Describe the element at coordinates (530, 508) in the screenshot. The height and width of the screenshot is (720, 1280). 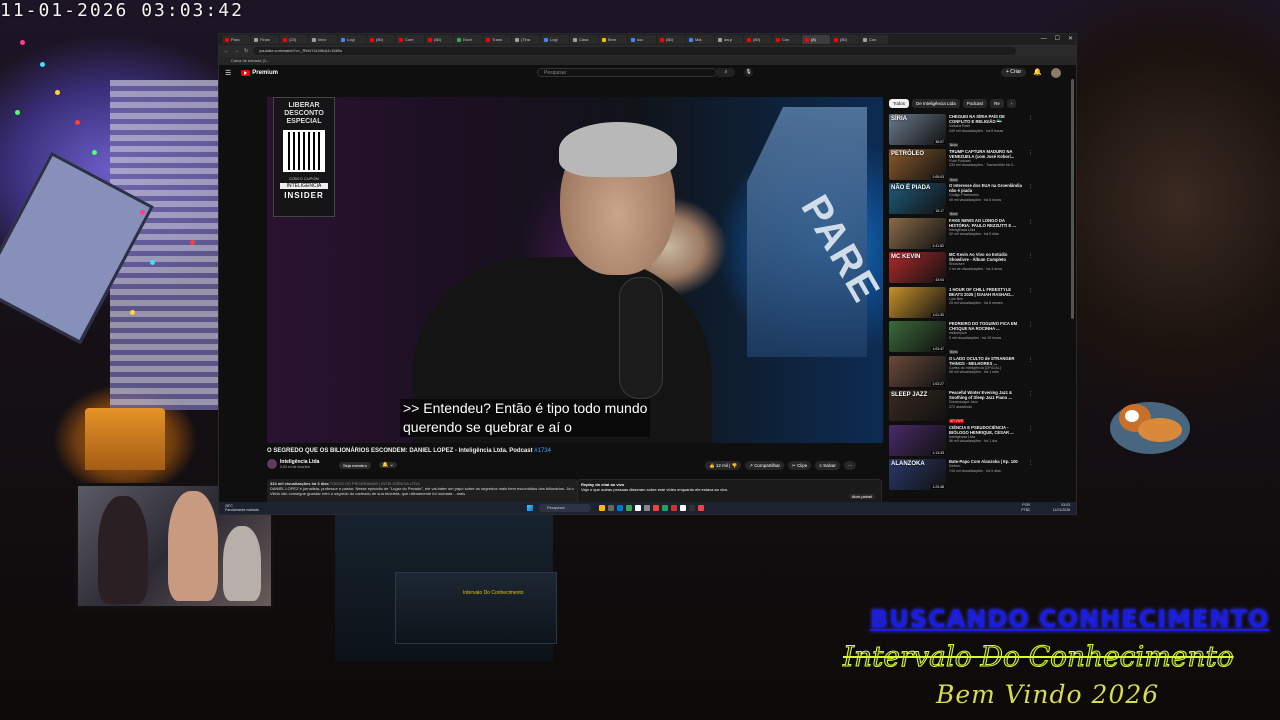
I see `windows-start-icon` at that location.